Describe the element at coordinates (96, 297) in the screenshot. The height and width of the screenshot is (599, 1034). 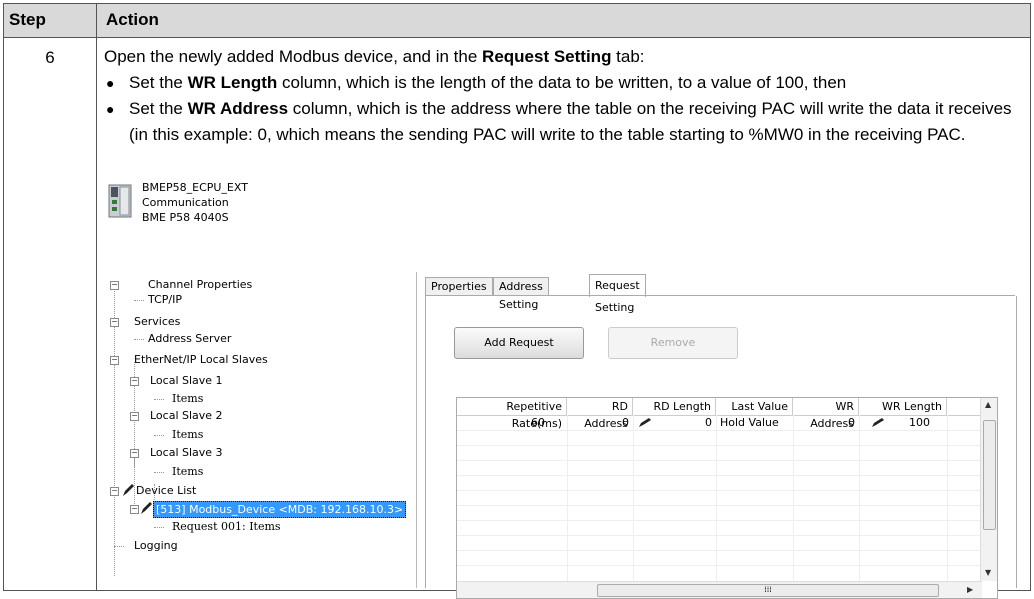
I see `column-divider` at that location.